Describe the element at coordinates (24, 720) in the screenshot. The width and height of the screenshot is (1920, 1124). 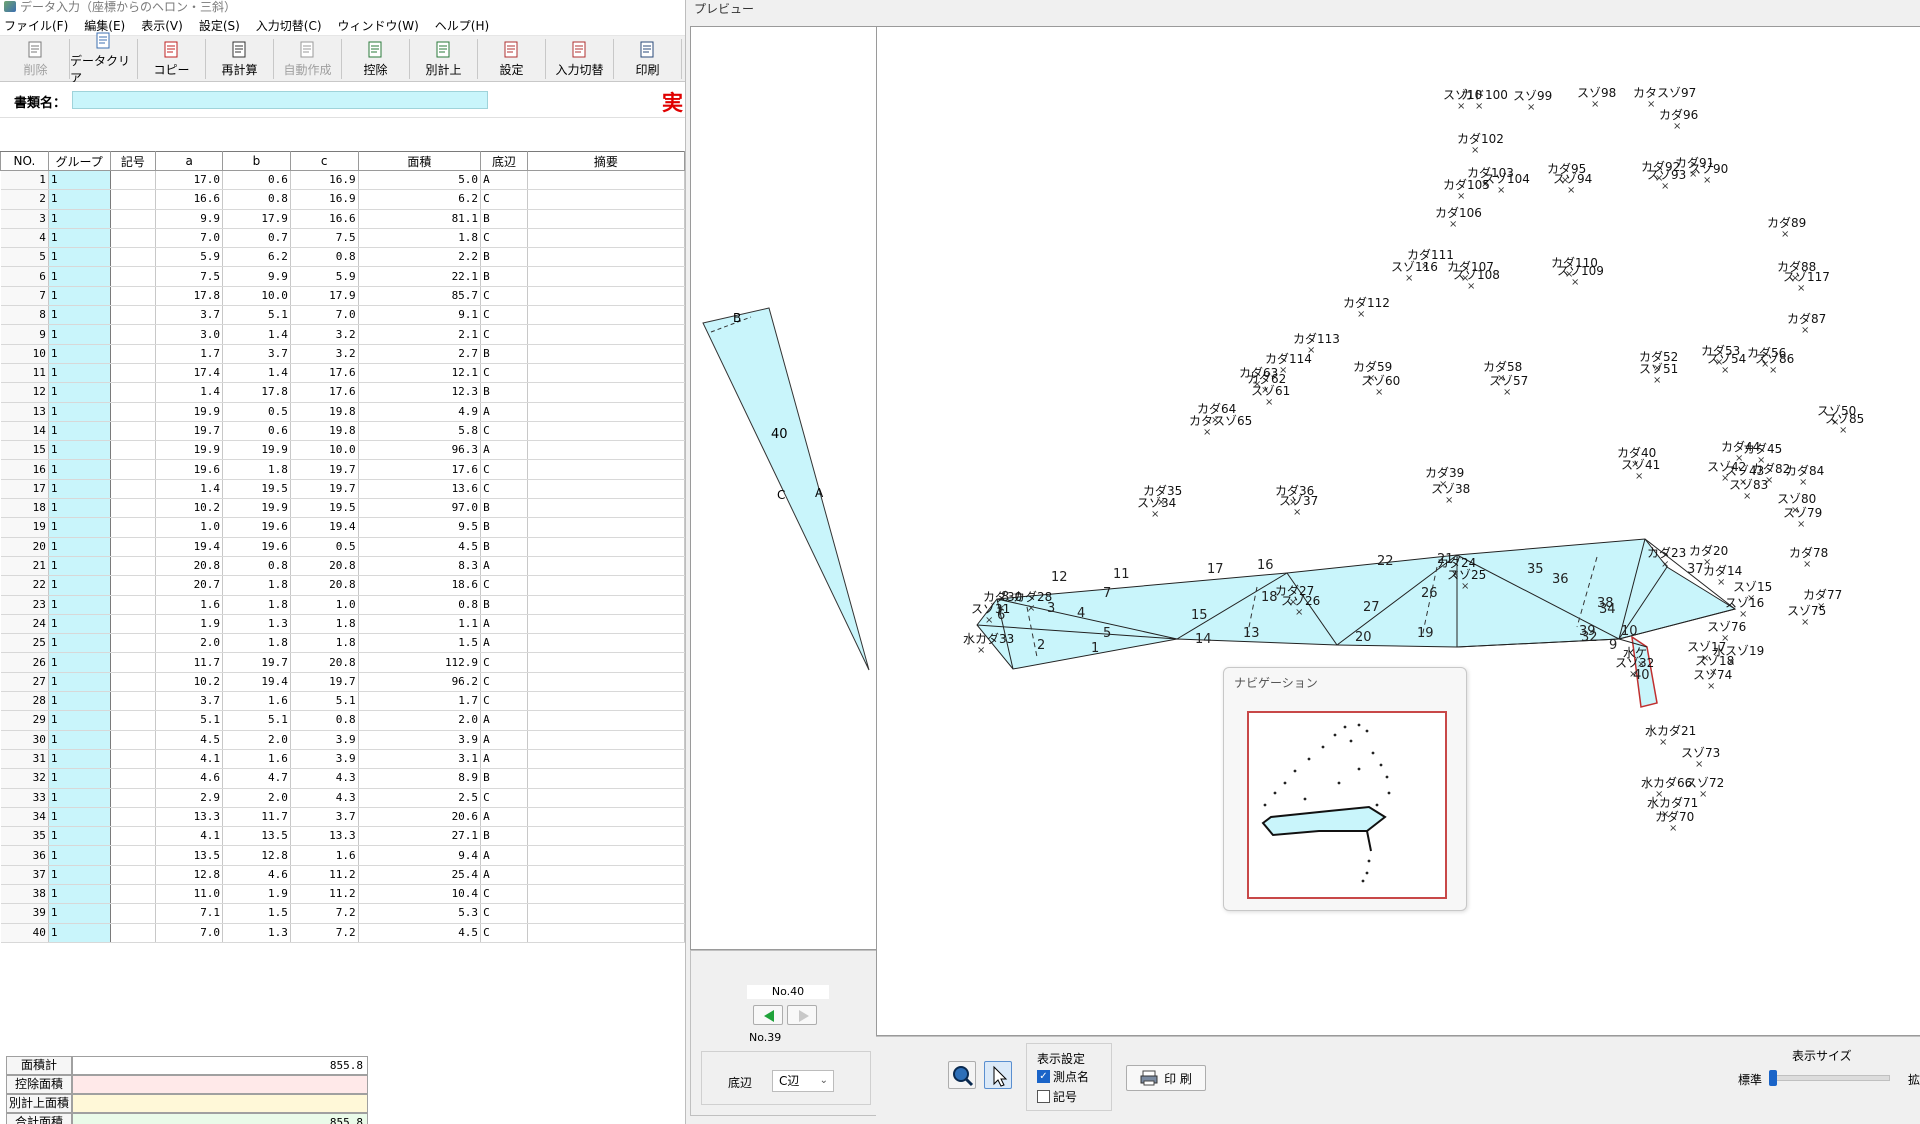
I see `table-cell: 29` at that location.